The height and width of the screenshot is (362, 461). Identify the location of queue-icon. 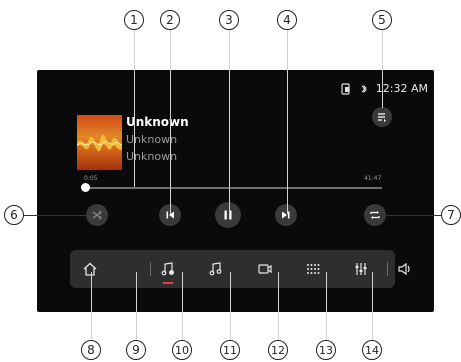
(382, 117).